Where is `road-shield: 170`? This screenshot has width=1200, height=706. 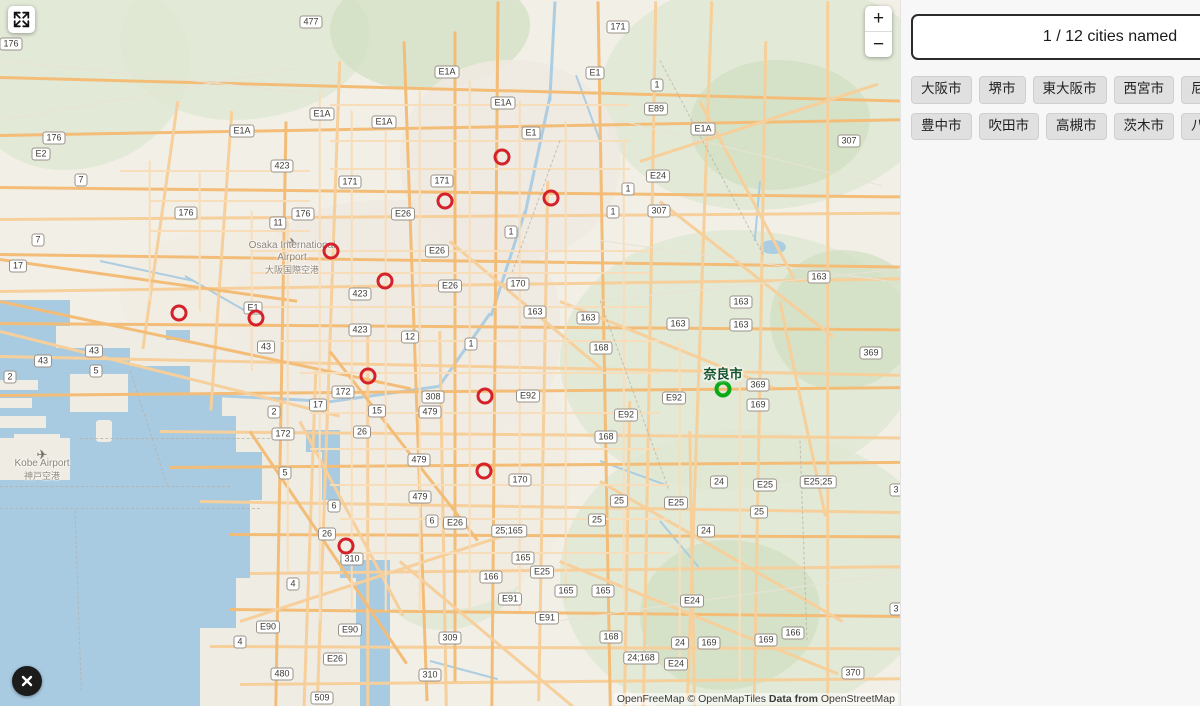 road-shield: 170 is located at coordinates (520, 480).